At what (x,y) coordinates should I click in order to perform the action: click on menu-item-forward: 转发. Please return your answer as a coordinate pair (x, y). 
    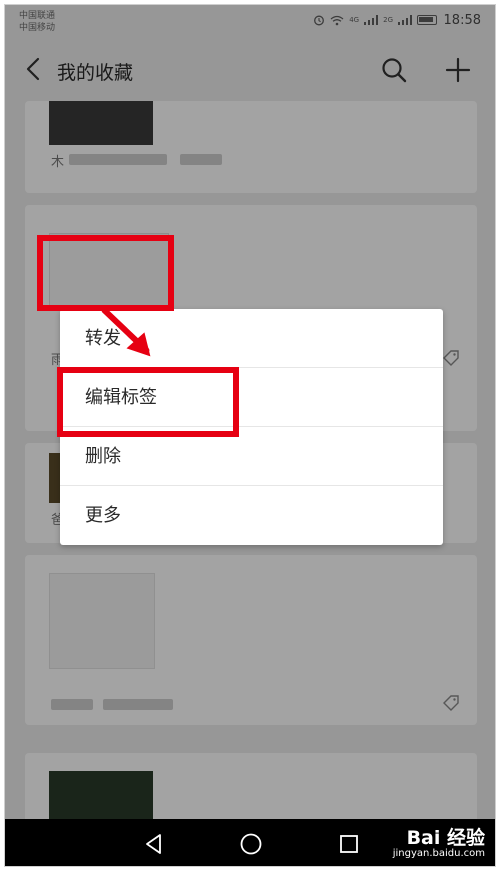
    Looking at the image, I should click on (251, 338).